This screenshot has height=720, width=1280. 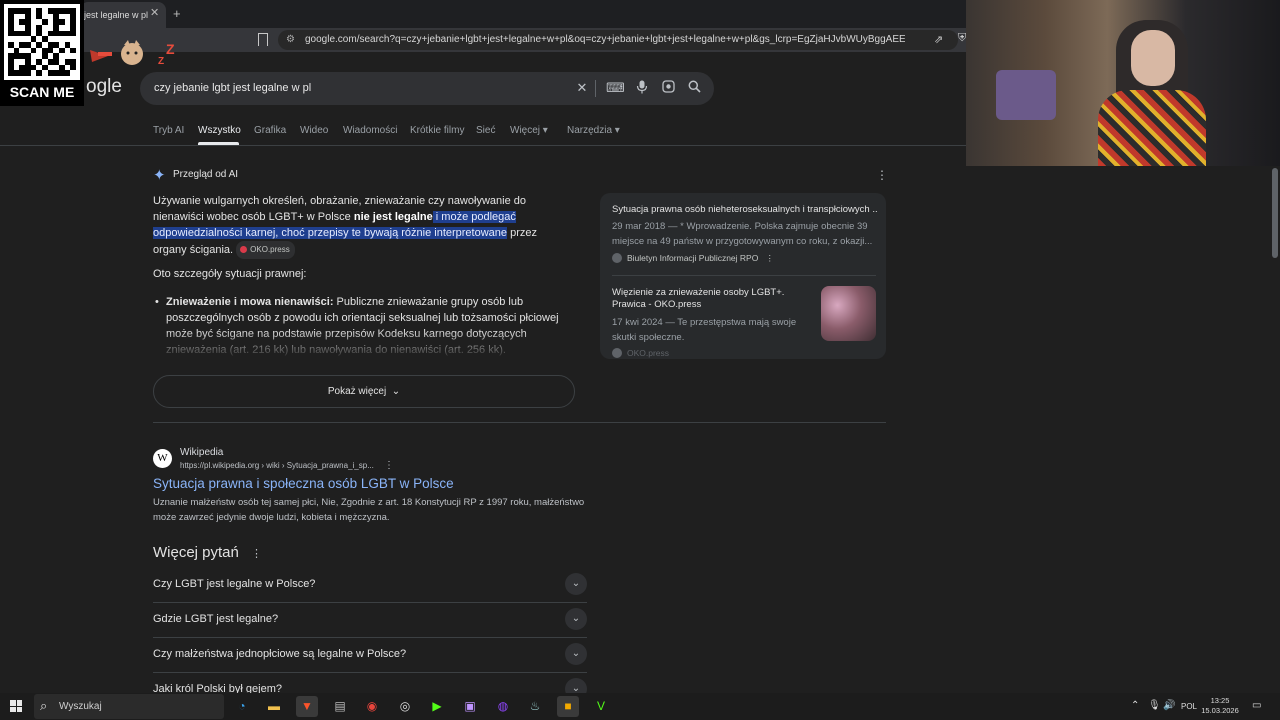 What do you see at coordinates (16, 706) in the screenshot?
I see `windows-start-icon` at bounding box center [16, 706].